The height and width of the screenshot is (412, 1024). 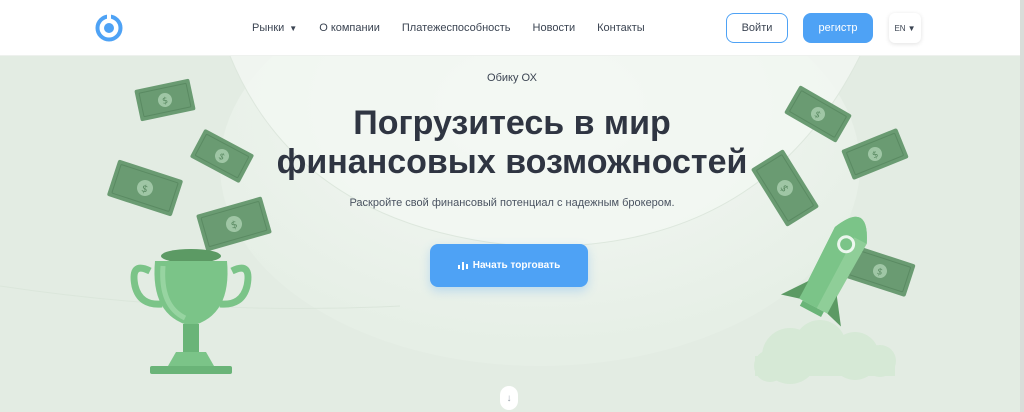 I want to click on login-button: Войти, so click(x=757, y=28).